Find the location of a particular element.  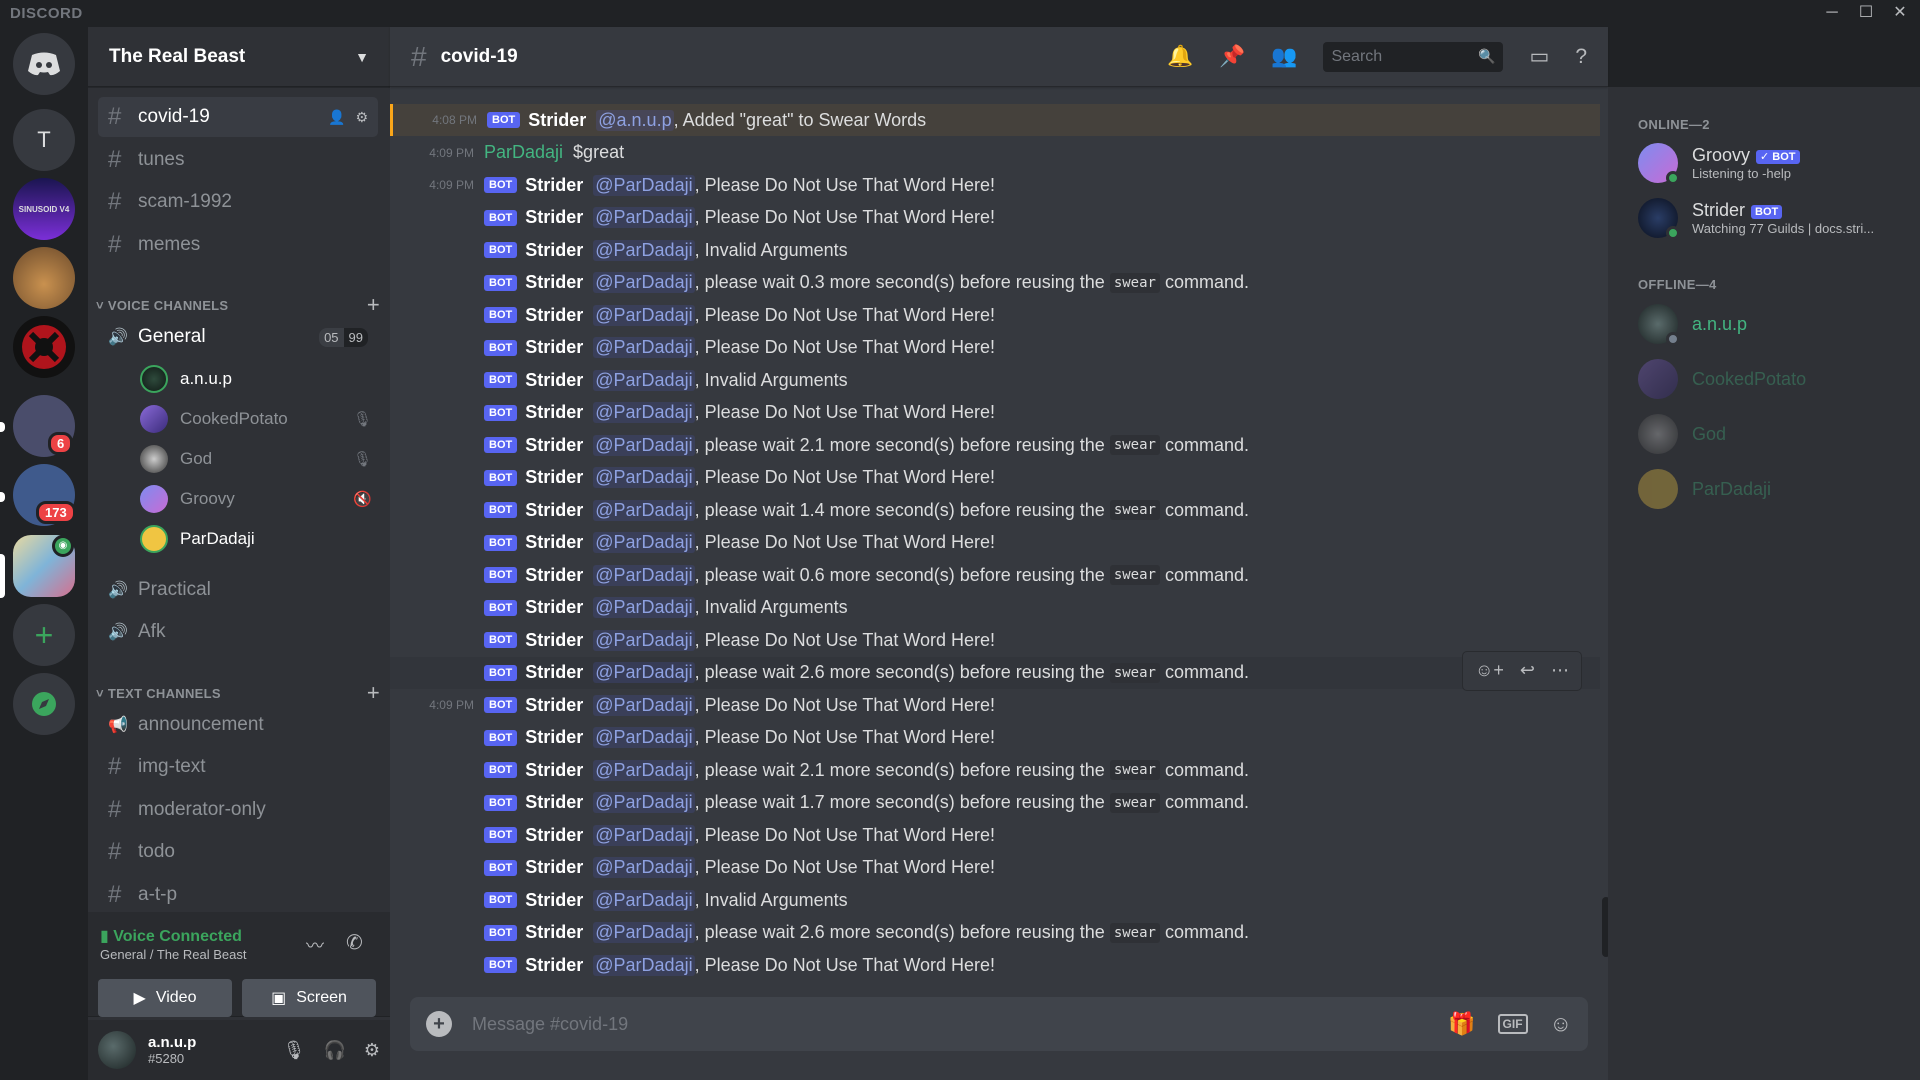

disconnect-icon: ✆ is located at coordinates (354, 942).